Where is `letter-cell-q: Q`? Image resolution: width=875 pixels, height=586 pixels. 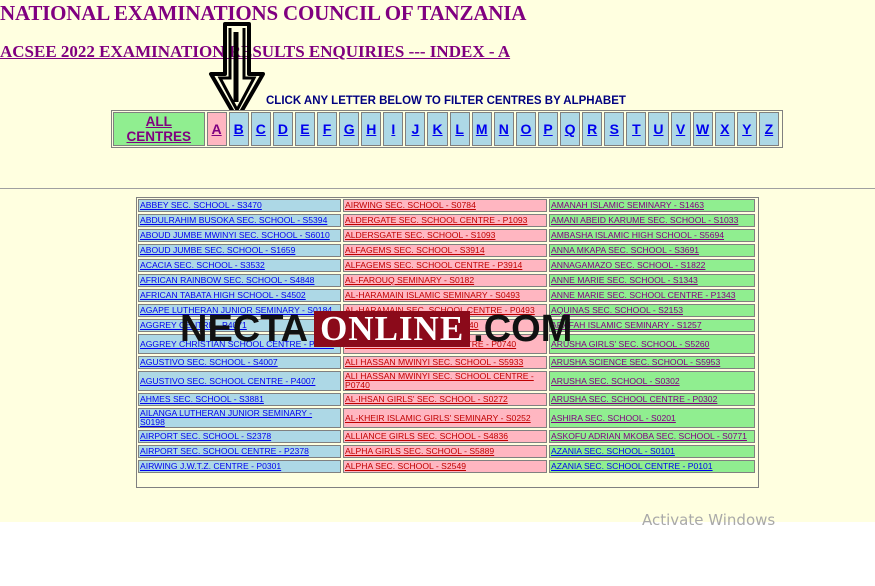
letter-cell-q: Q is located at coordinates (570, 129).